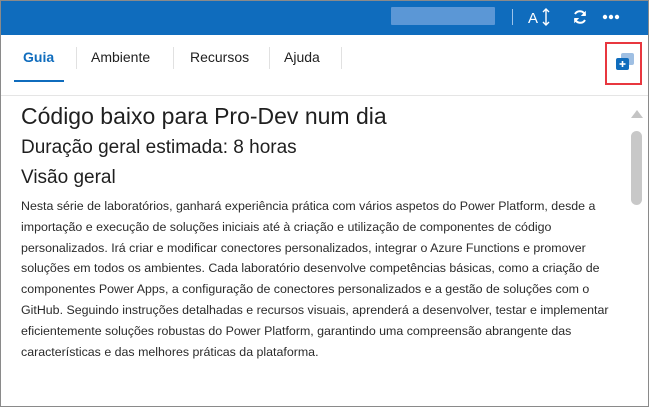 The width and height of the screenshot is (649, 407). I want to click on svg-text: A, so click(533, 18).